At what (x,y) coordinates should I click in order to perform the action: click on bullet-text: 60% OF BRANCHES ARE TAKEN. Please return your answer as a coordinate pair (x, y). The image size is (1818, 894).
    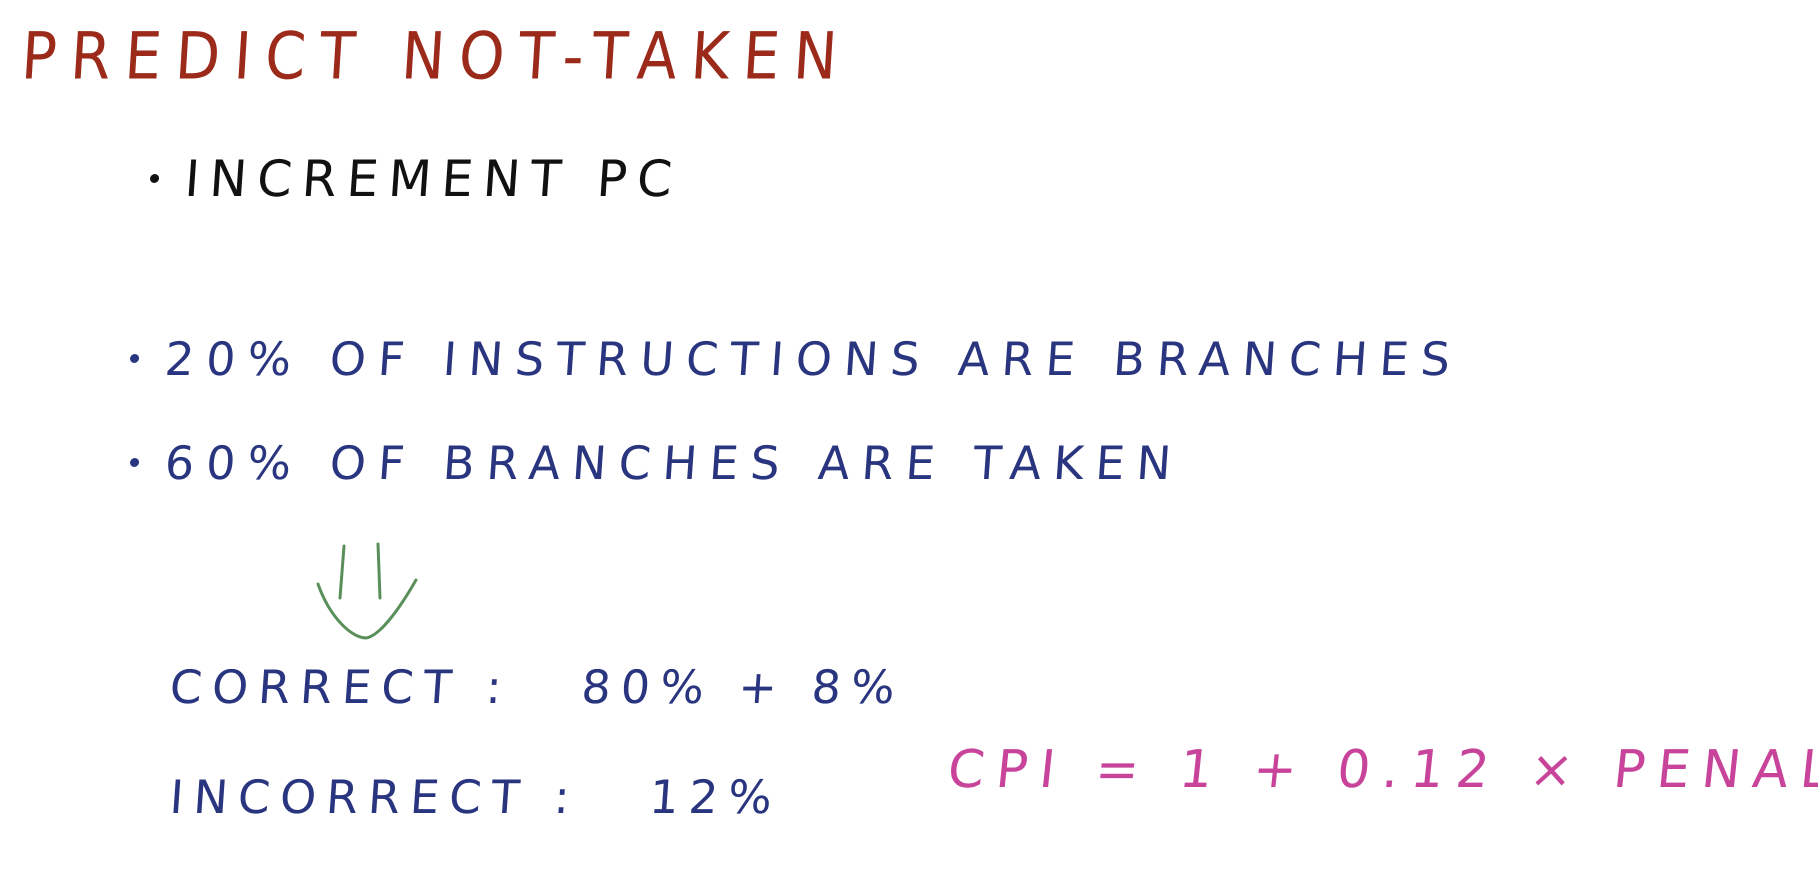
    Looking at the image, I should click on (674, 463).